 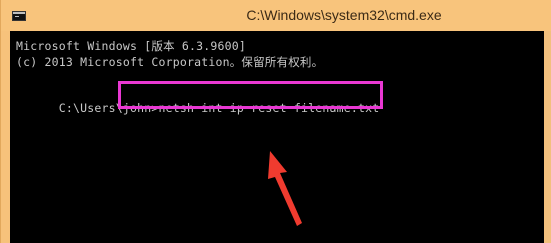 What do you see at coordinates (250, 95) in the screenshot?
I see `command-highlight-box` at bounding box center [250, 95].